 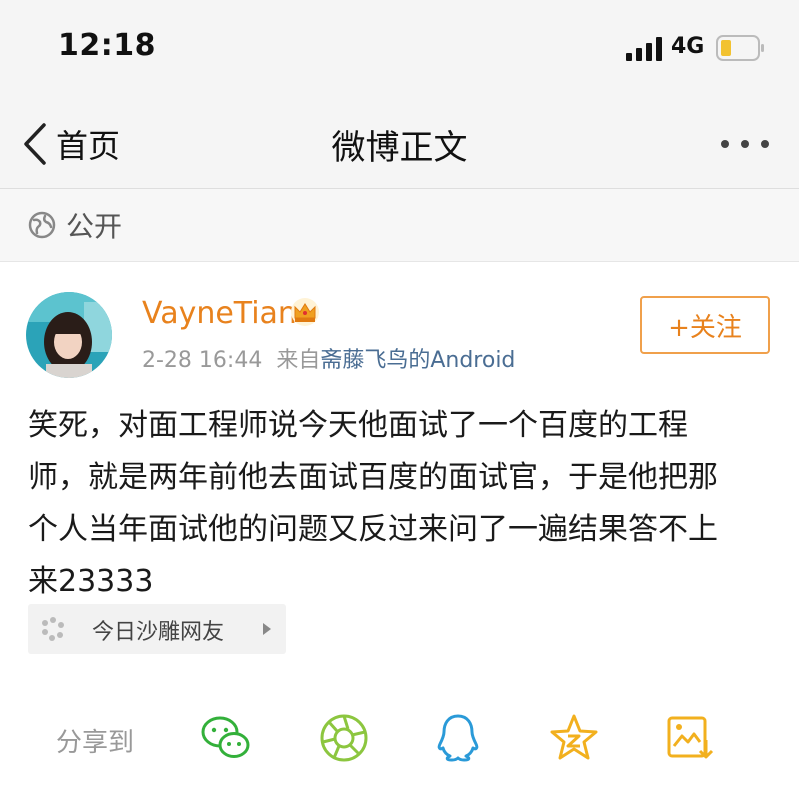 I want to click on back-label: 首页, so click(x=88, y=146).